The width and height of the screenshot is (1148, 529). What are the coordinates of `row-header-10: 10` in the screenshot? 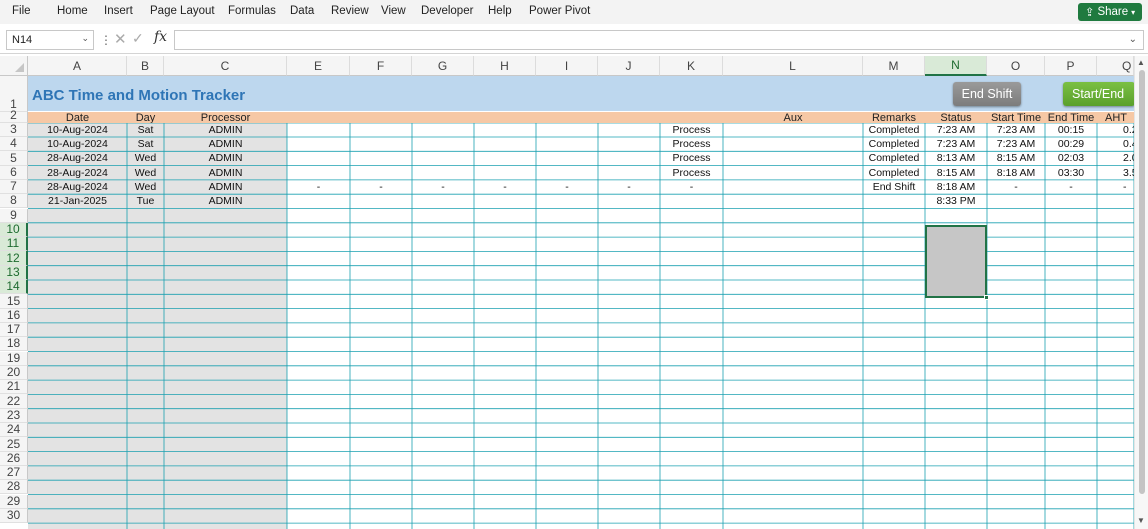 It's located at (14, 230).